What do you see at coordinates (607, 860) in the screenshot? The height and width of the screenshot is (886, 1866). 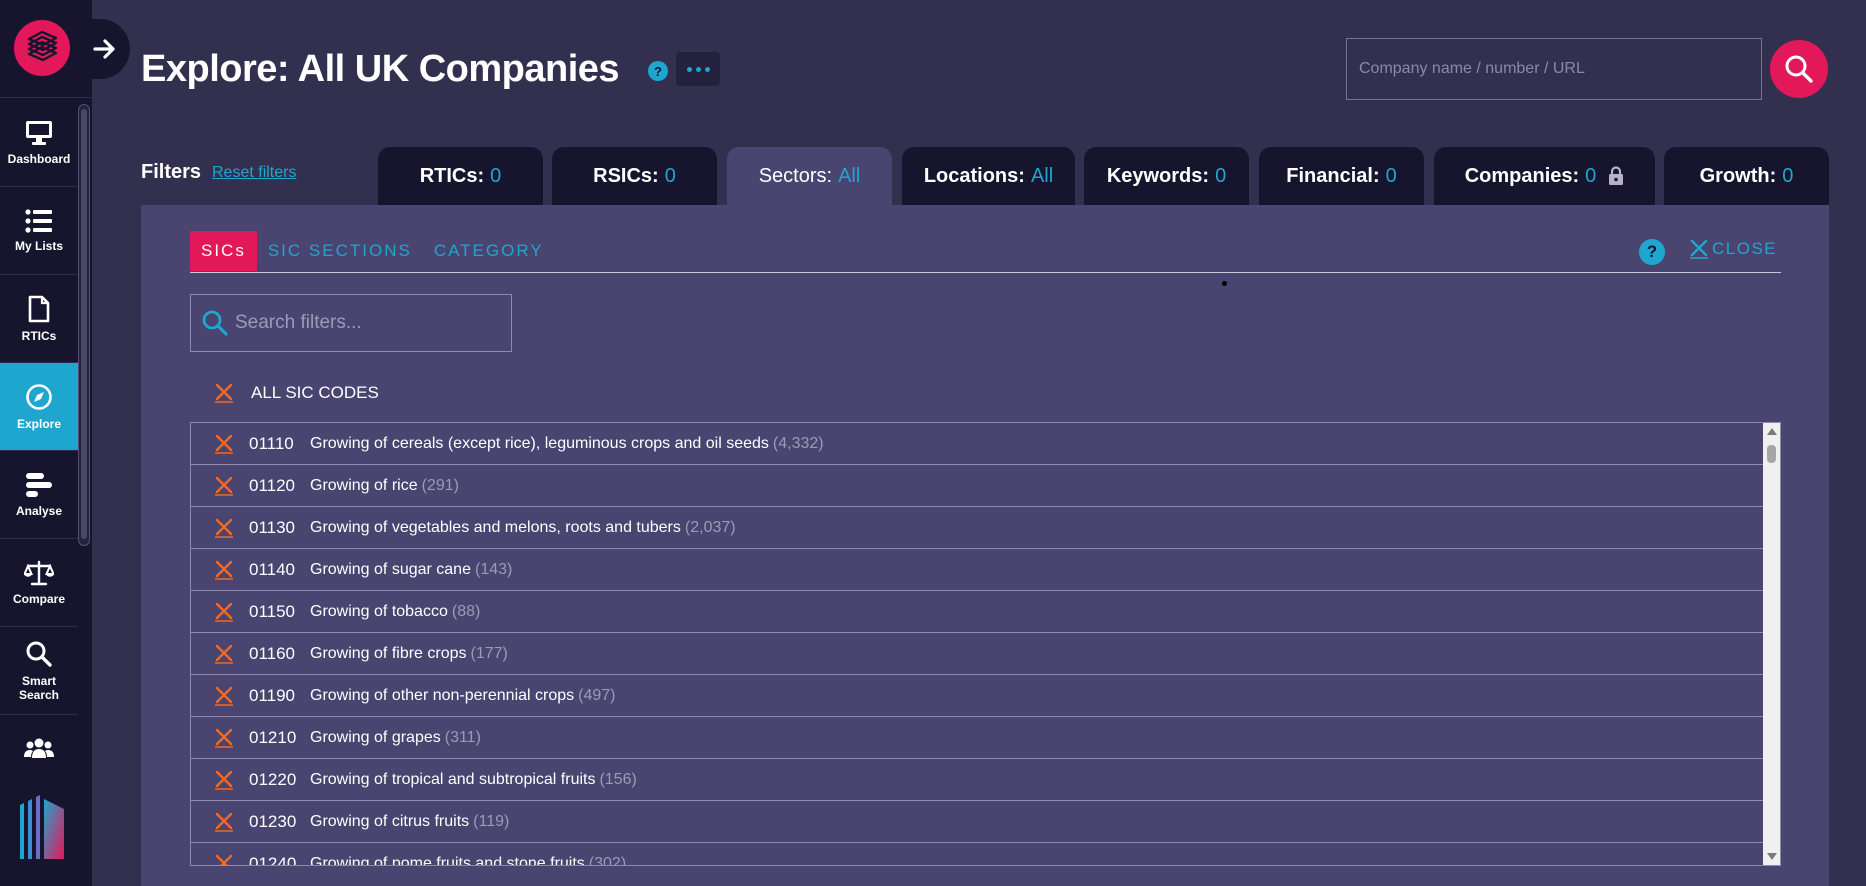 I see `sic-count: (302)` at bounding box center [607, 860].